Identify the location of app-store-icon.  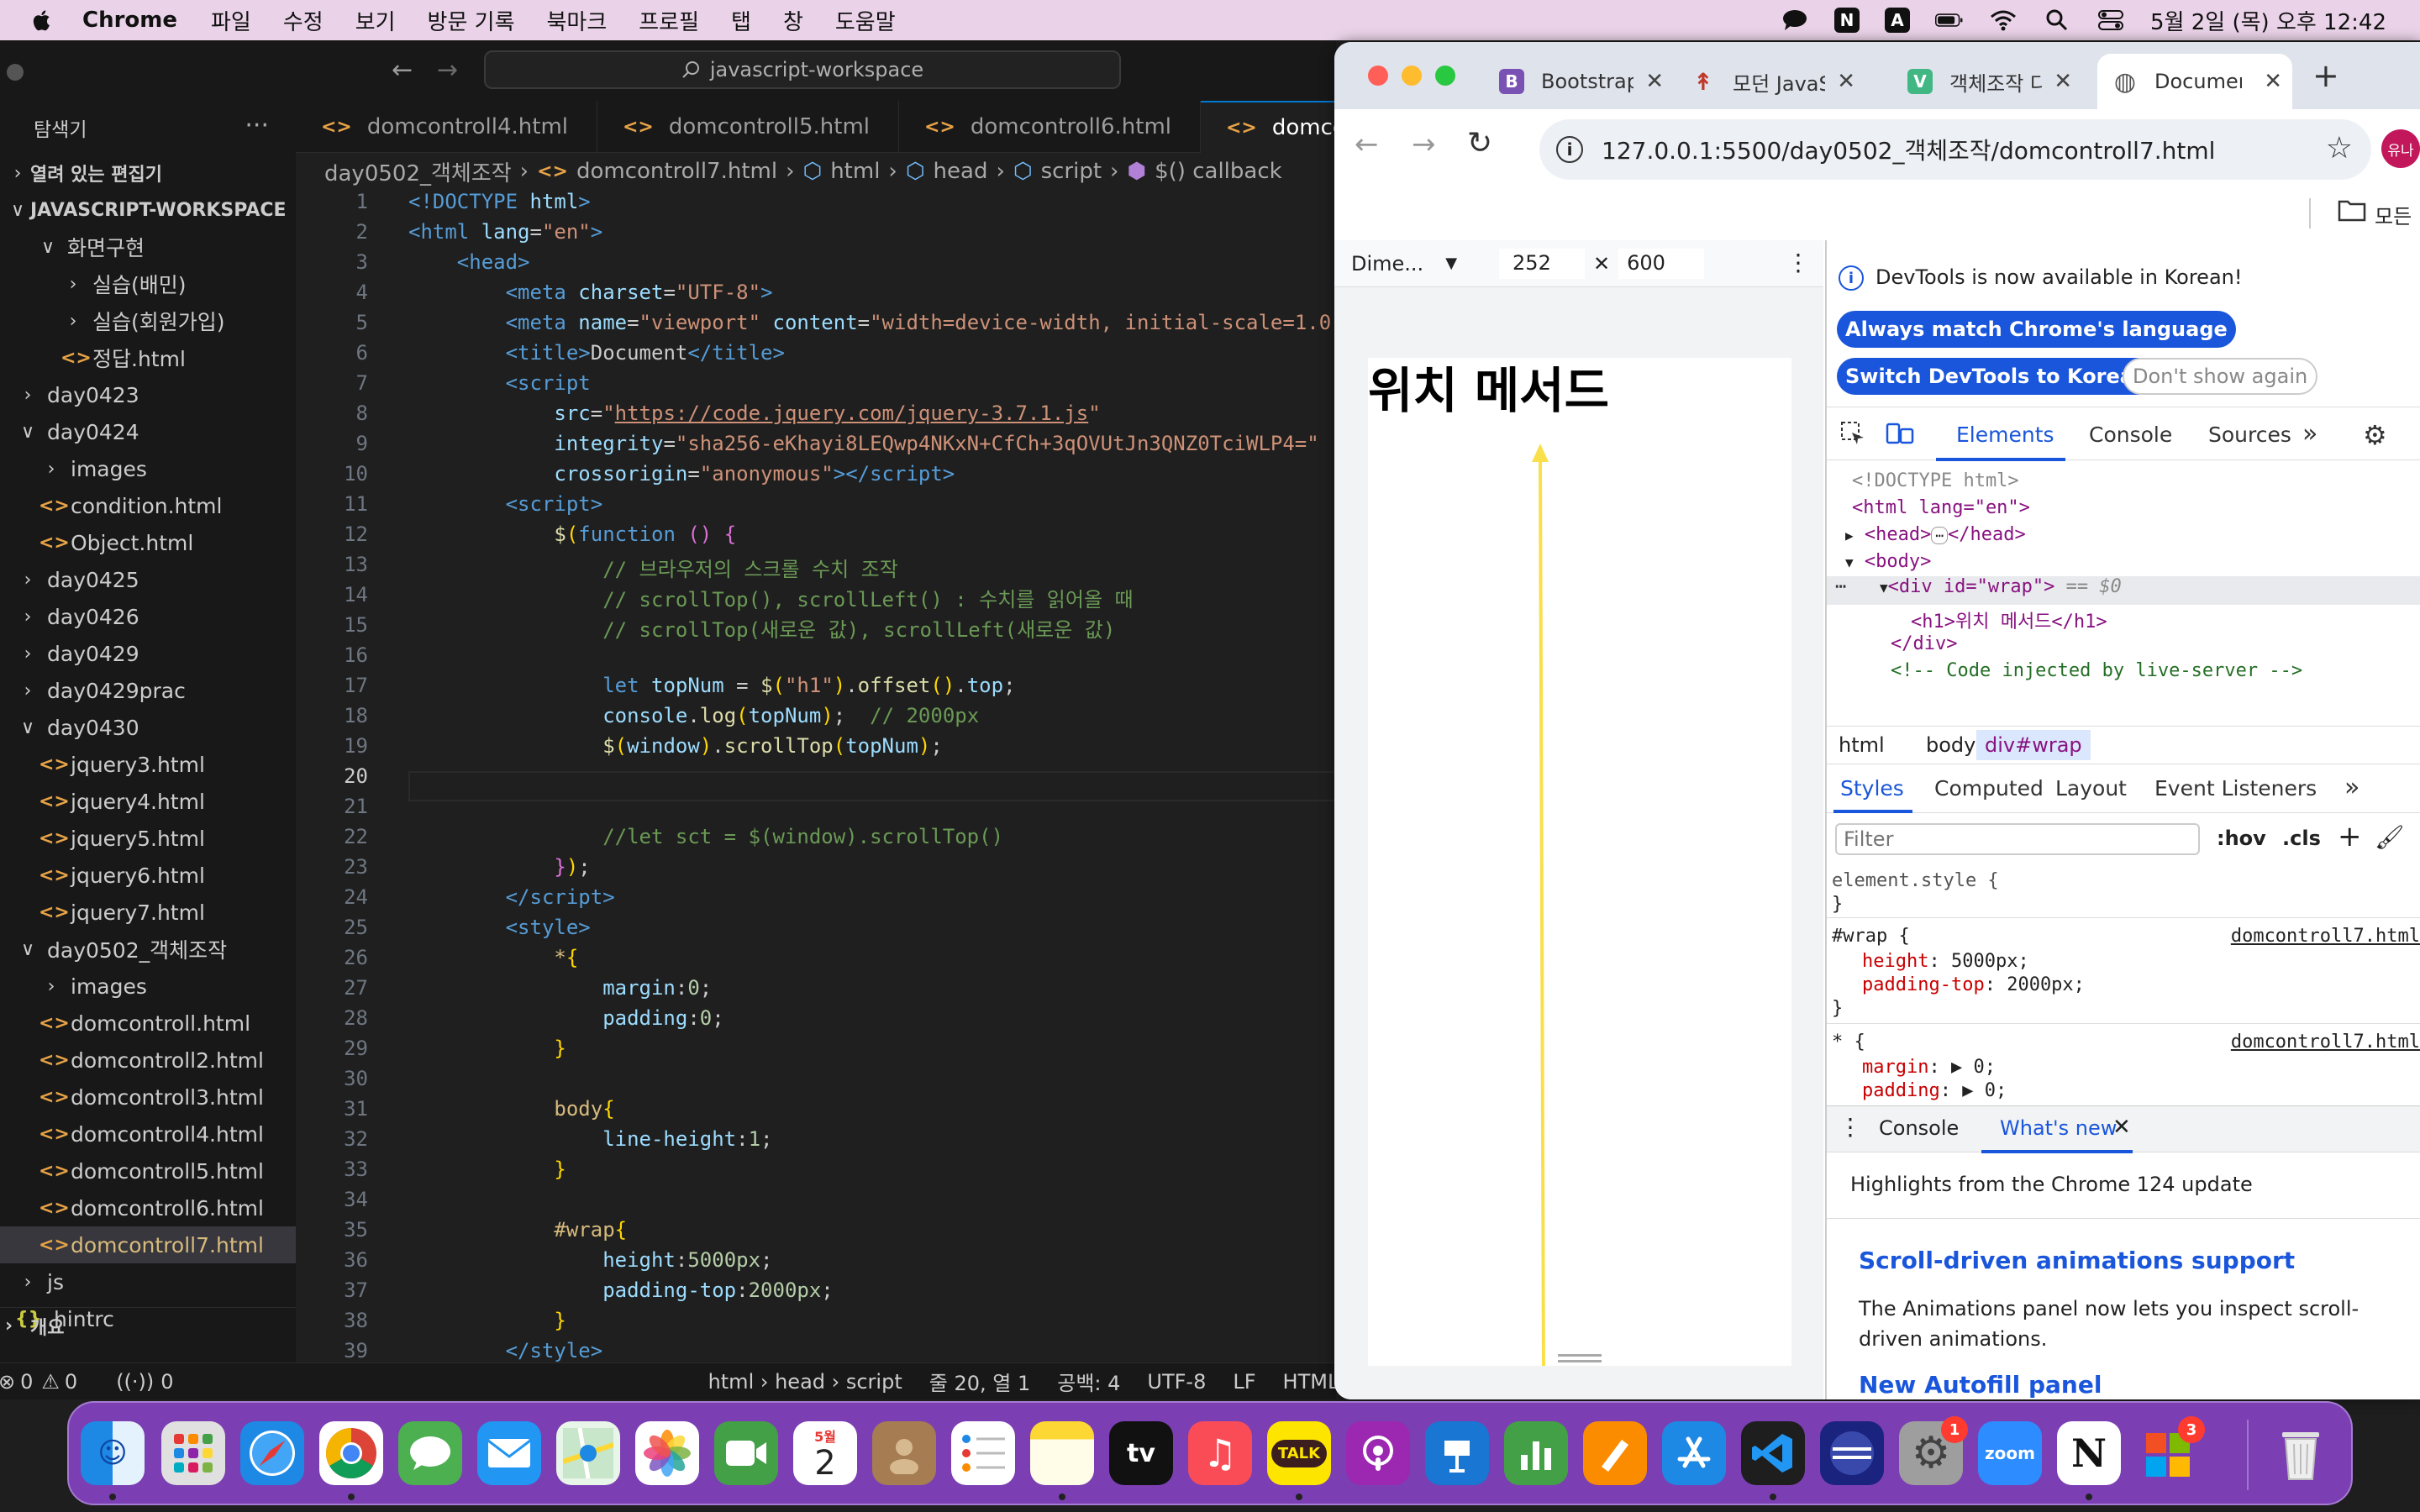
(1694, 1453).